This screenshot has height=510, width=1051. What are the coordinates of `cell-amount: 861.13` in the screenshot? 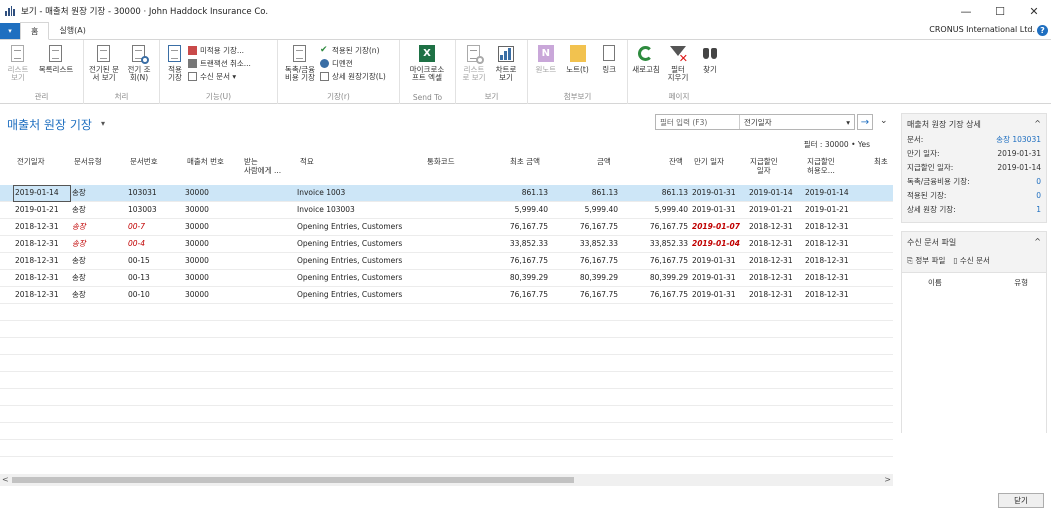 It's located at (588, 193).